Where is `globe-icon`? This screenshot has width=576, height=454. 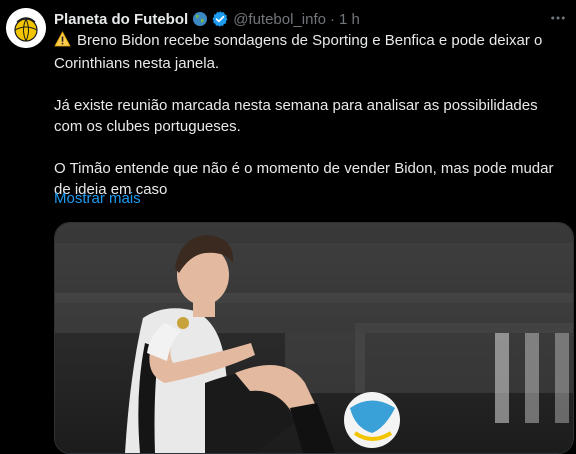
globe-icon is located at coordinates (200, 19).